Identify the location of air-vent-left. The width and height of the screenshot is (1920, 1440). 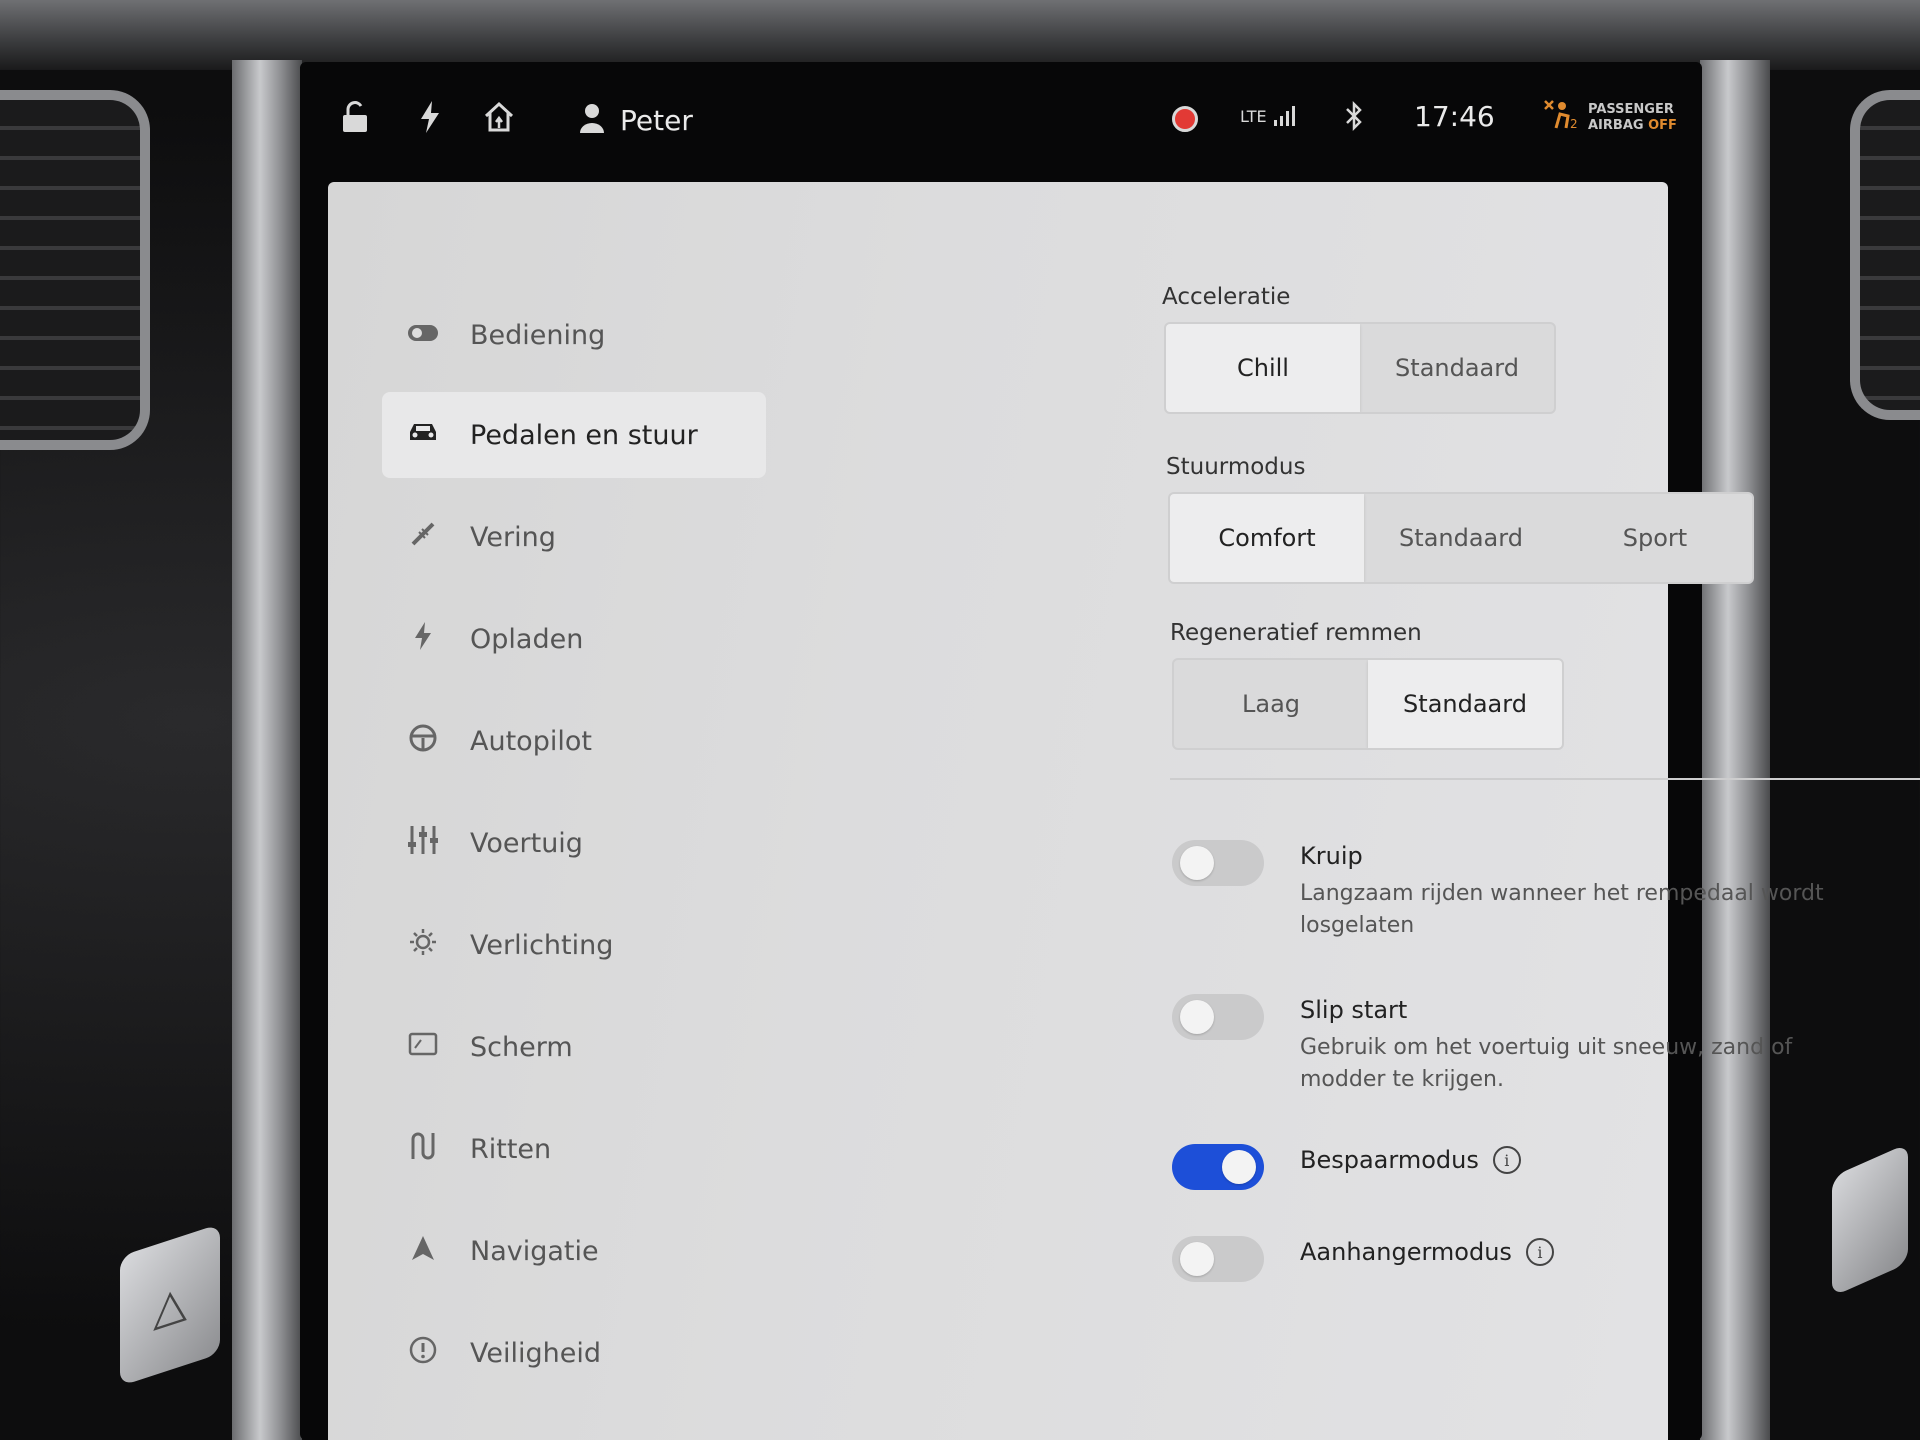
(75, 270).